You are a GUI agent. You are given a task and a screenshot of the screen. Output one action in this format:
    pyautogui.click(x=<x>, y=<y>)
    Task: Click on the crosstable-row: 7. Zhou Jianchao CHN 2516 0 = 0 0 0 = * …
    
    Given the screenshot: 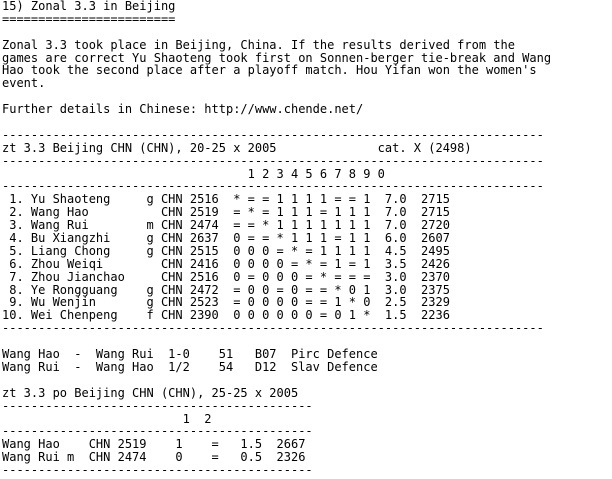 What is the action you would take?
    pyautogui.click(x=226, y=276)
    